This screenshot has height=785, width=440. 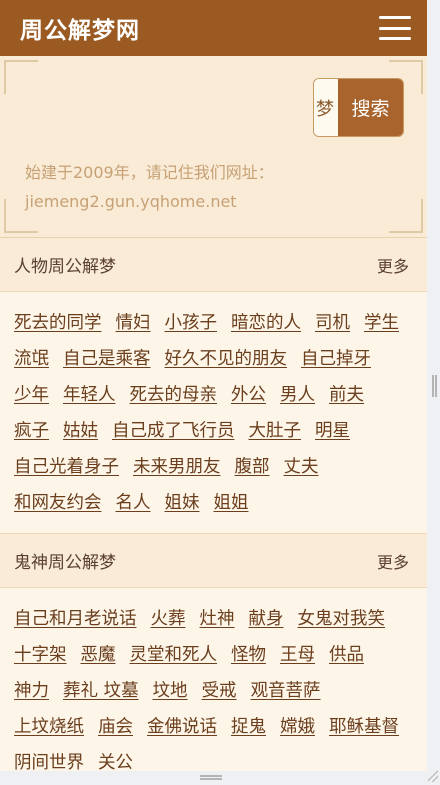 I want to click on dream-link: 关公, so click(x=115, y=758).